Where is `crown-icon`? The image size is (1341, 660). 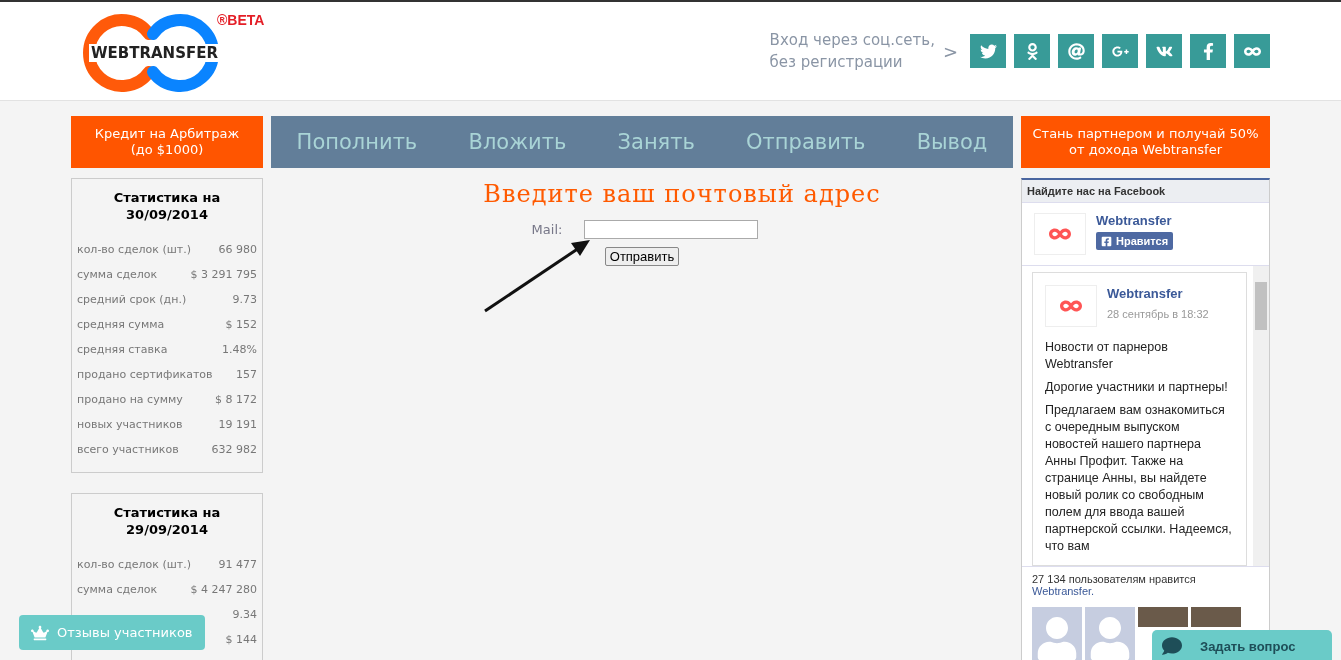
crown-icon is located at coordinates (40, 632).